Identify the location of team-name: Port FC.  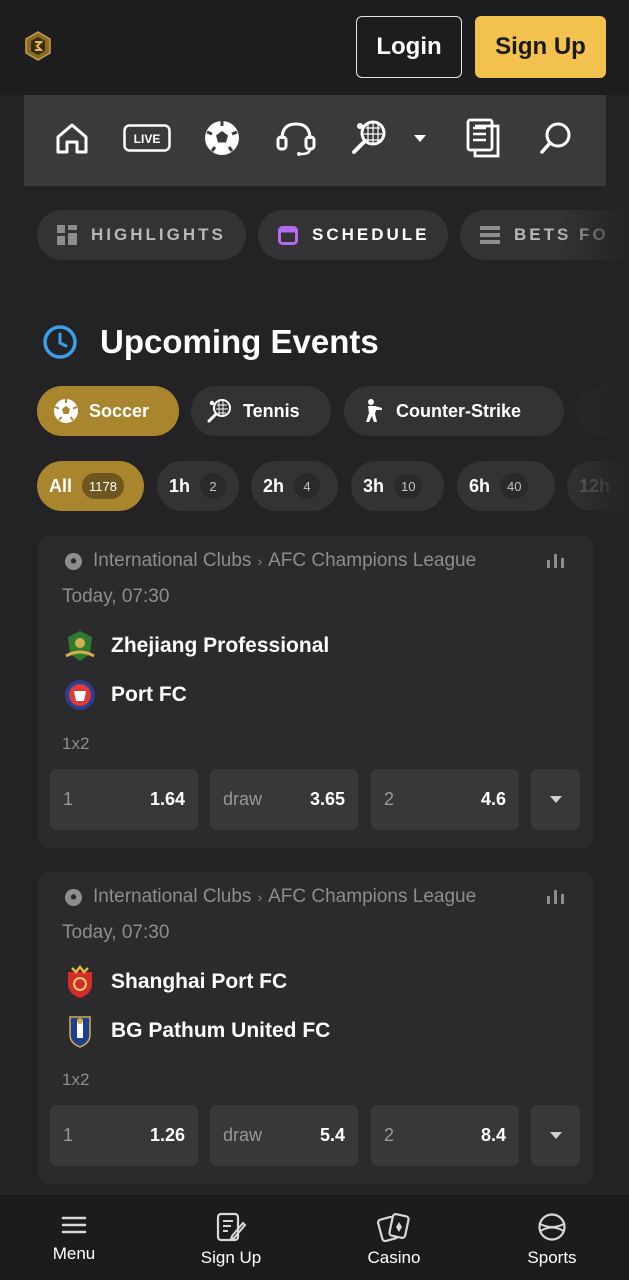
(149, 694).